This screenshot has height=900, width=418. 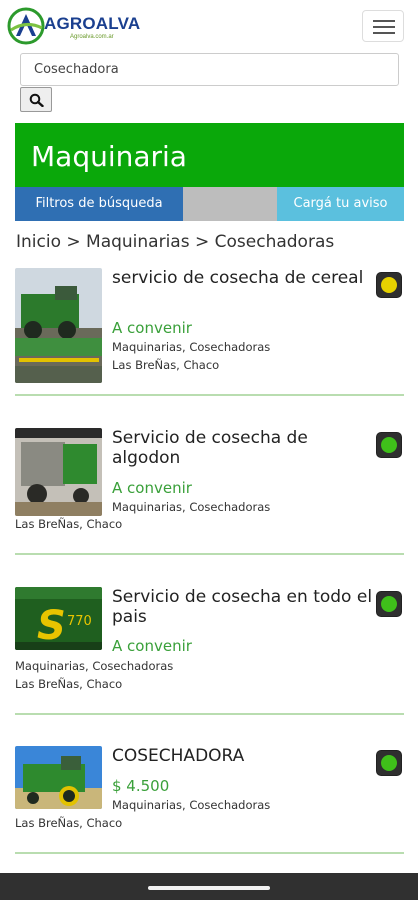 I want to click on svg-text: 770, so click(x=79, y=621).